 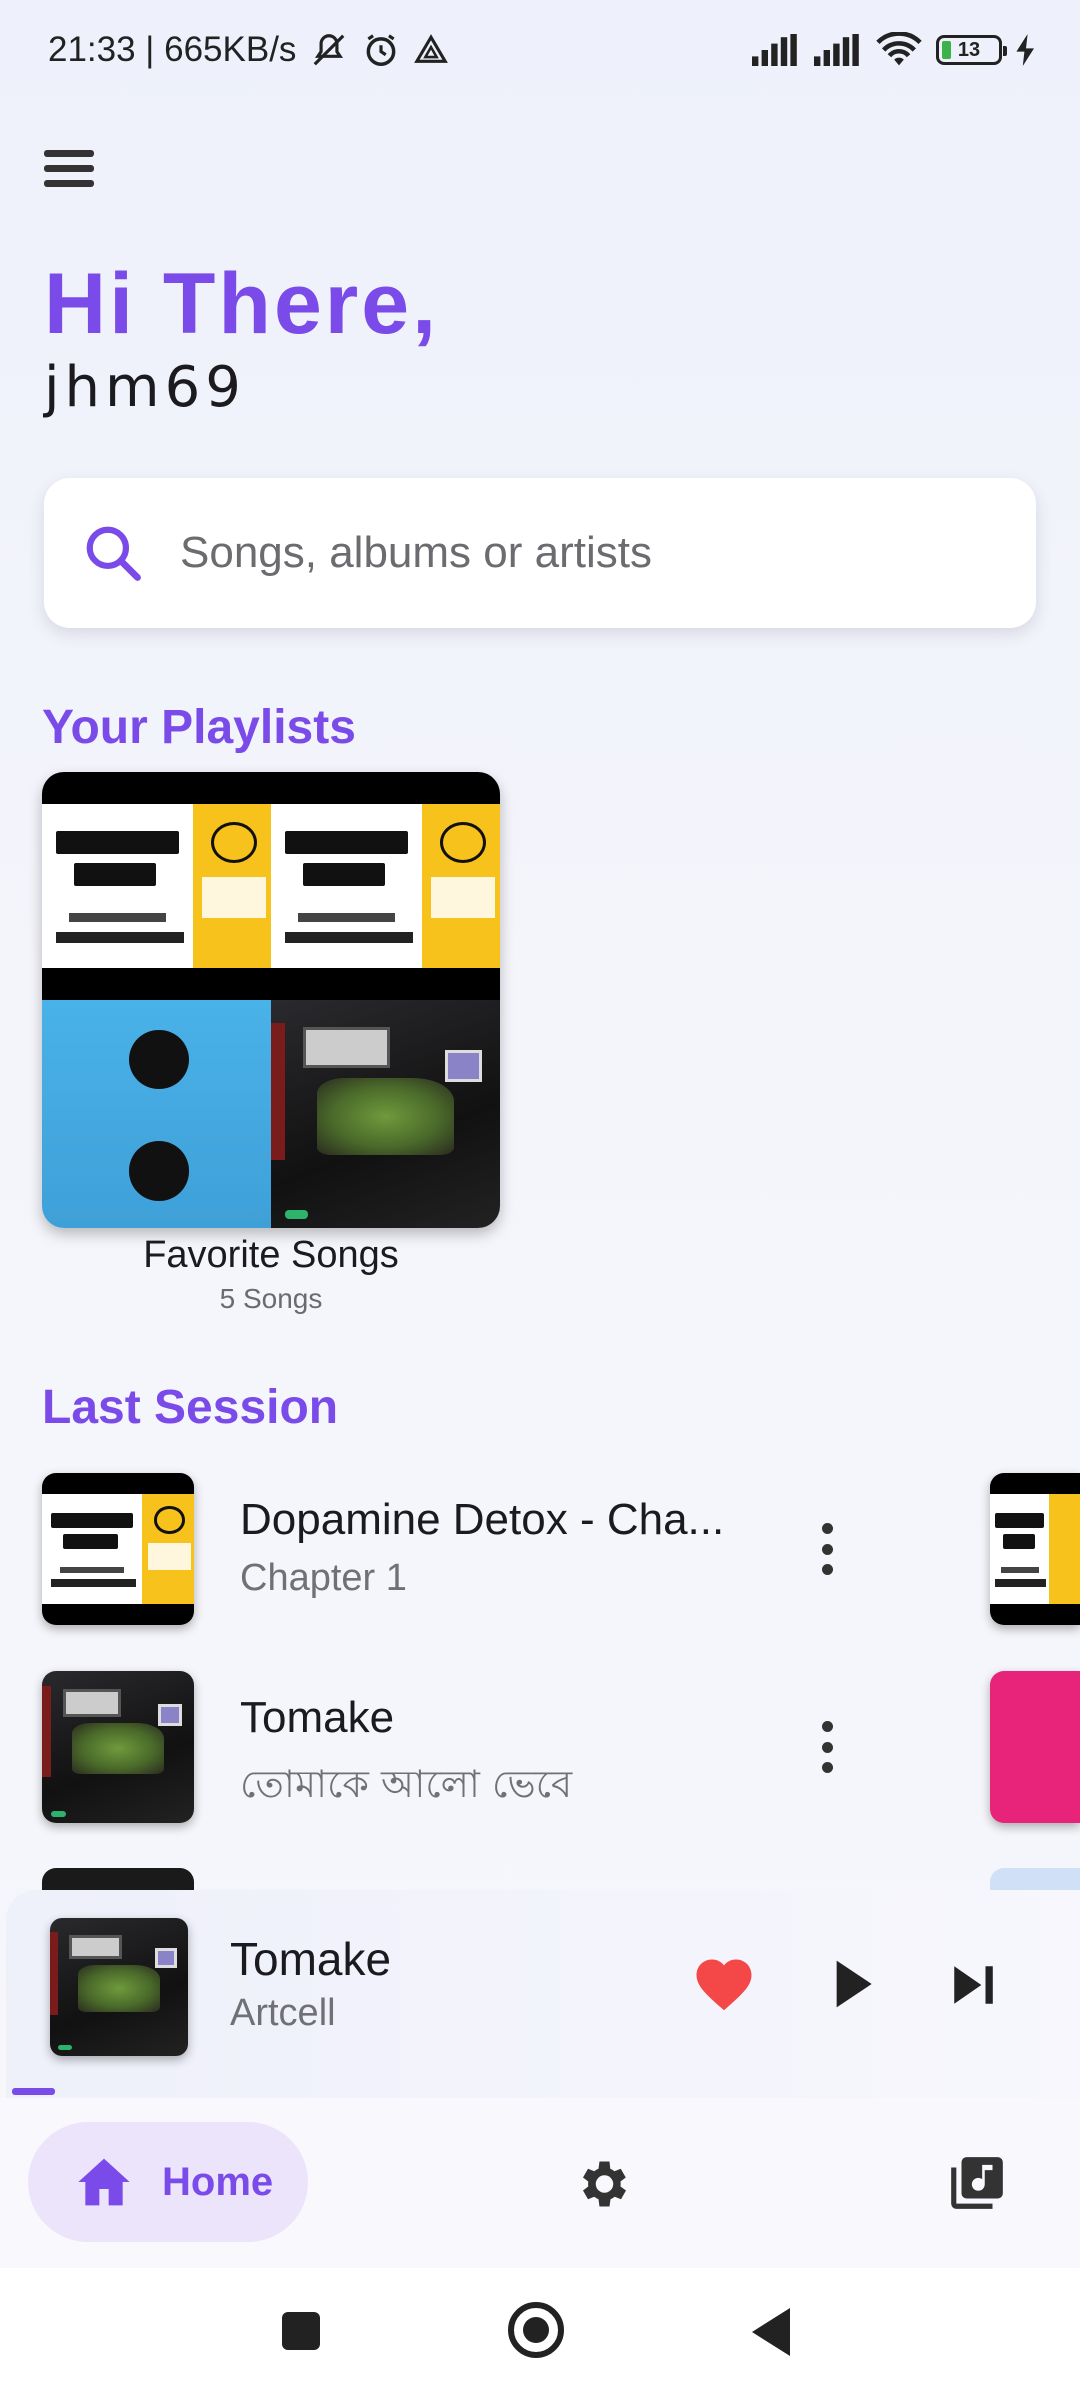 I want to click on nav-home-tab: Home, so click(x=168, y=2182).